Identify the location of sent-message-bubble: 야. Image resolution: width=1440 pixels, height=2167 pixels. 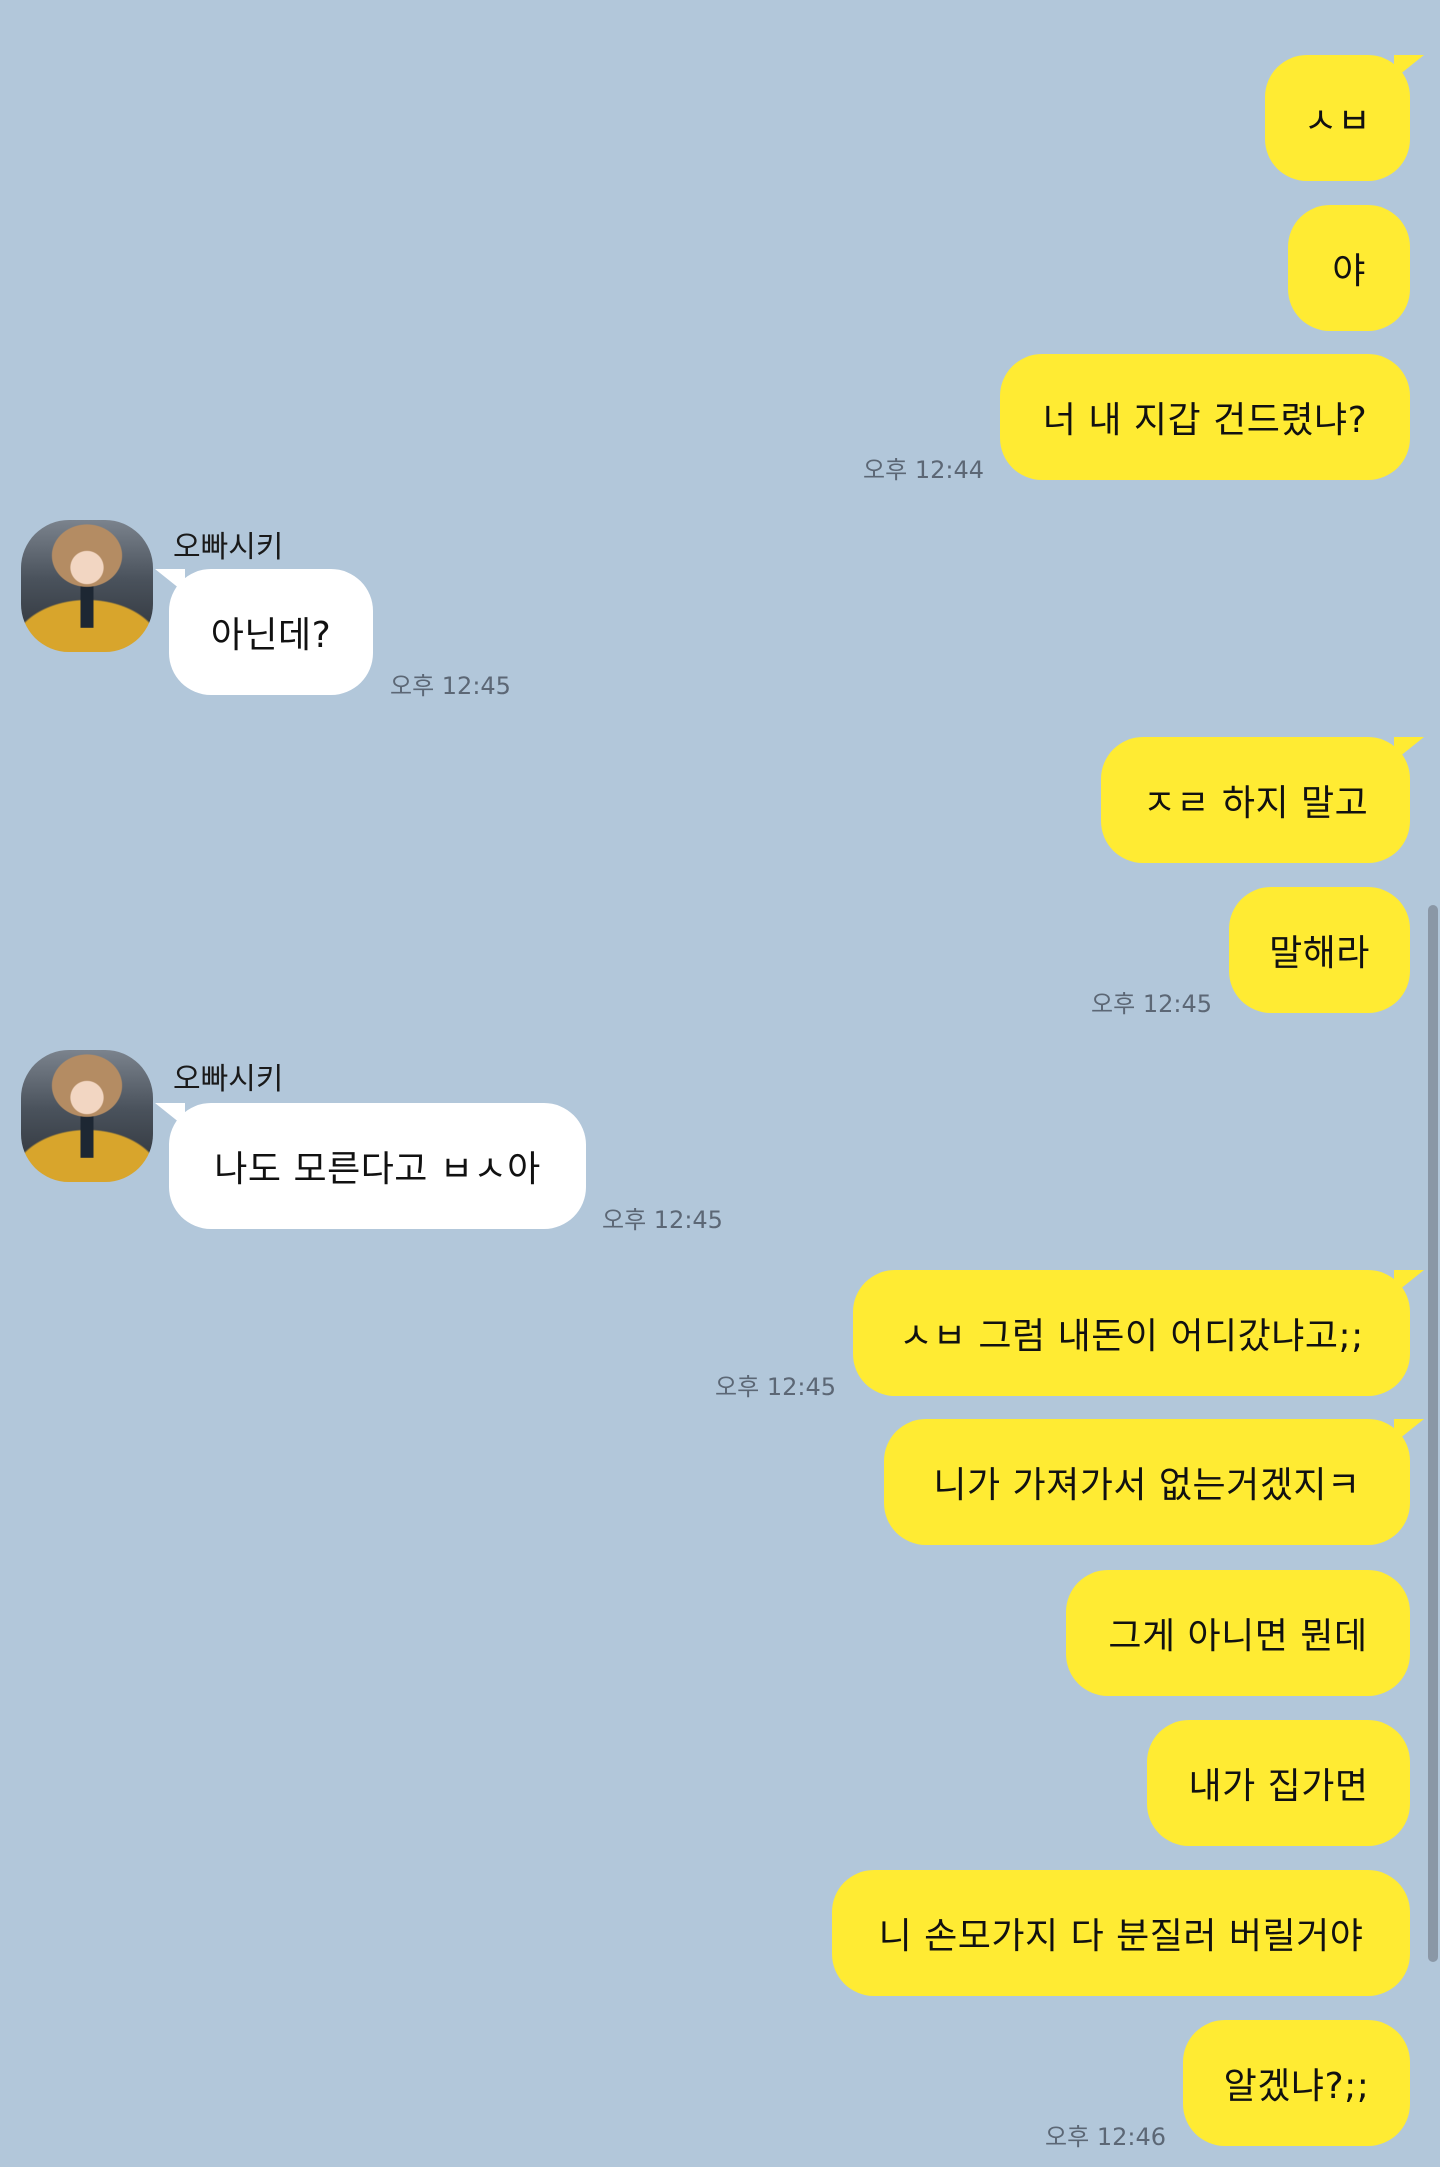
(1349, 268).